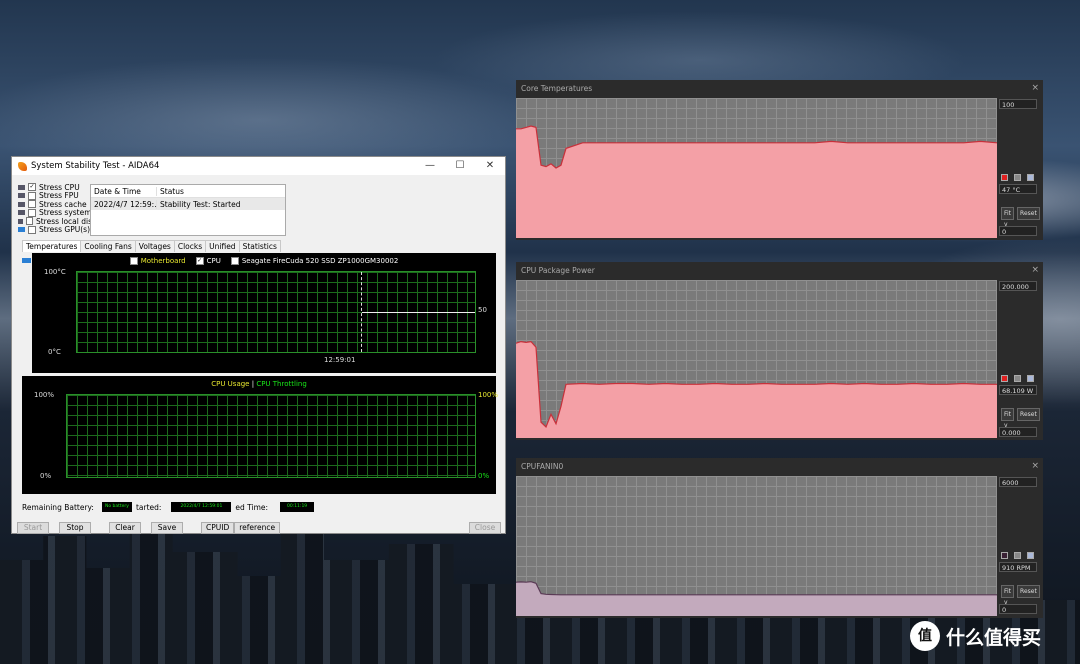 This screenshot has height=664, width=1080. I want to click on disk-icon, so click(21, 221).